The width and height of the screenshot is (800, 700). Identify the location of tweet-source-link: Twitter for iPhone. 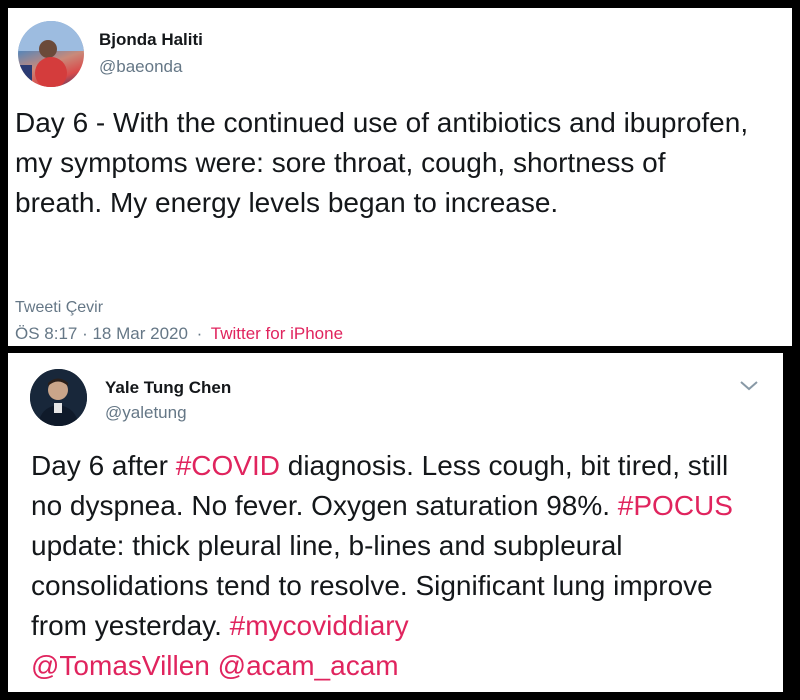
(277, 333).